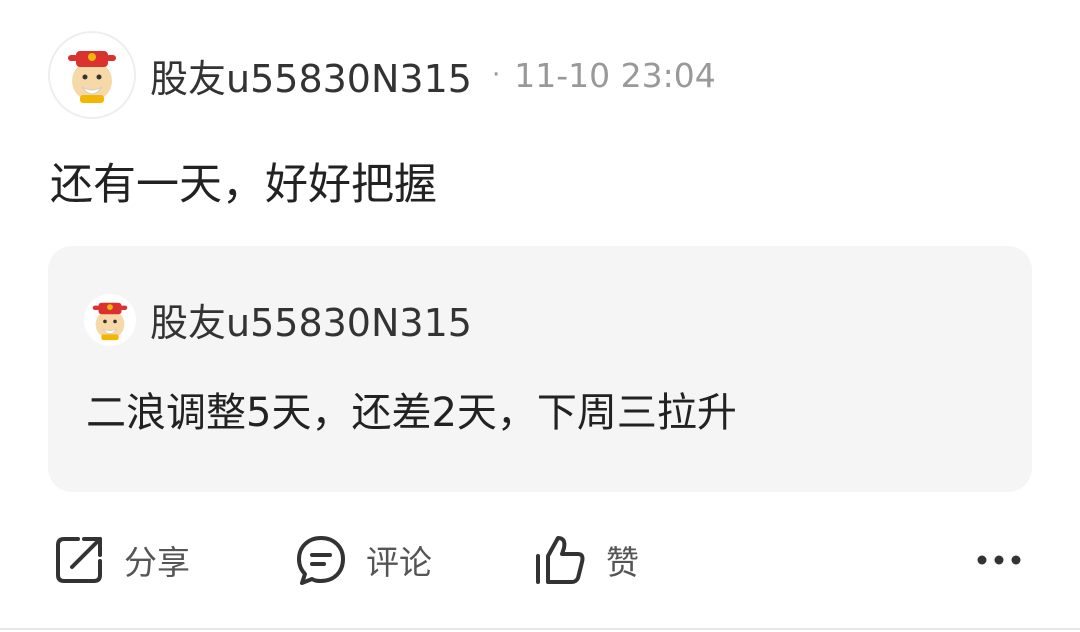 The image size is (1080, 632). Describe the element at coordinates (615, 75) in the screenshot. I see `post-timestamp: 11-10 23:04` at that location.